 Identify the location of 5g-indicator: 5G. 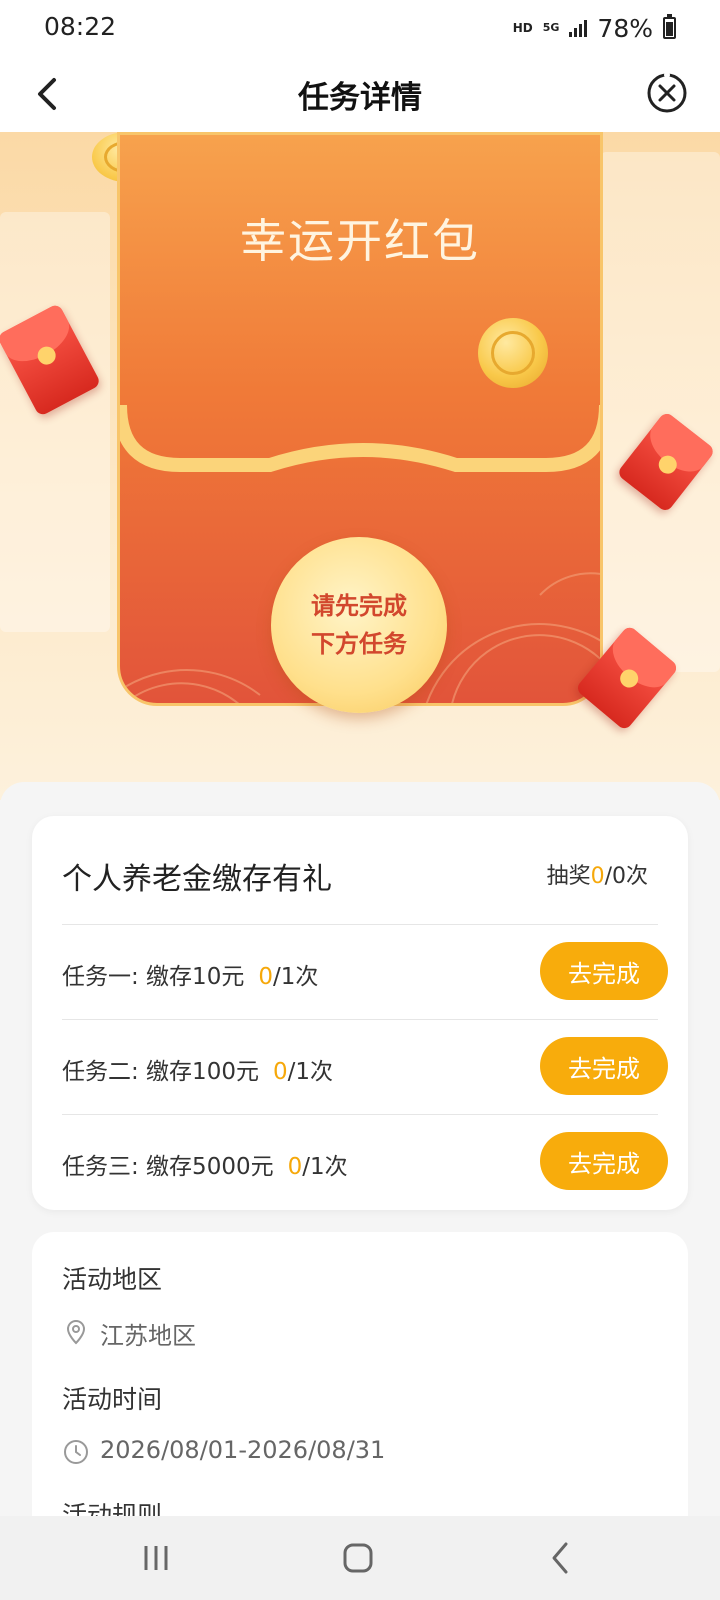
(551, 27).